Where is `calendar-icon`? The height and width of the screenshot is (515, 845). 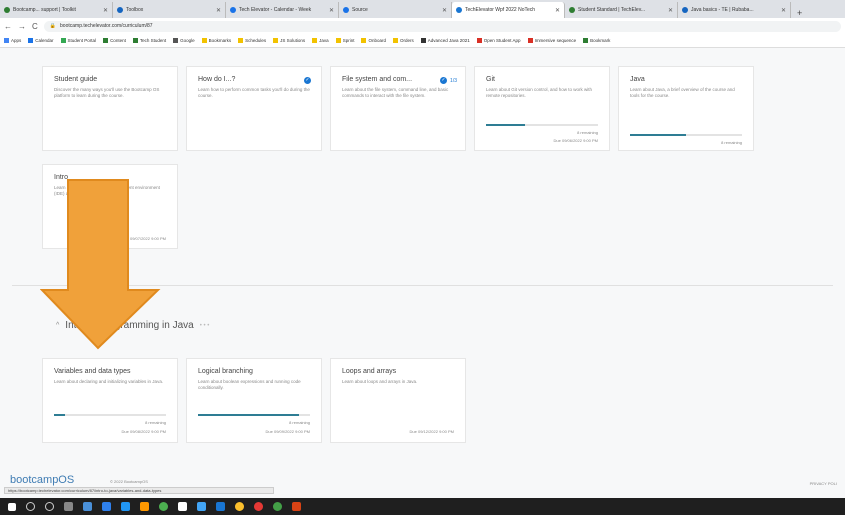
calendar-icon is located at coordinates (31, 41).